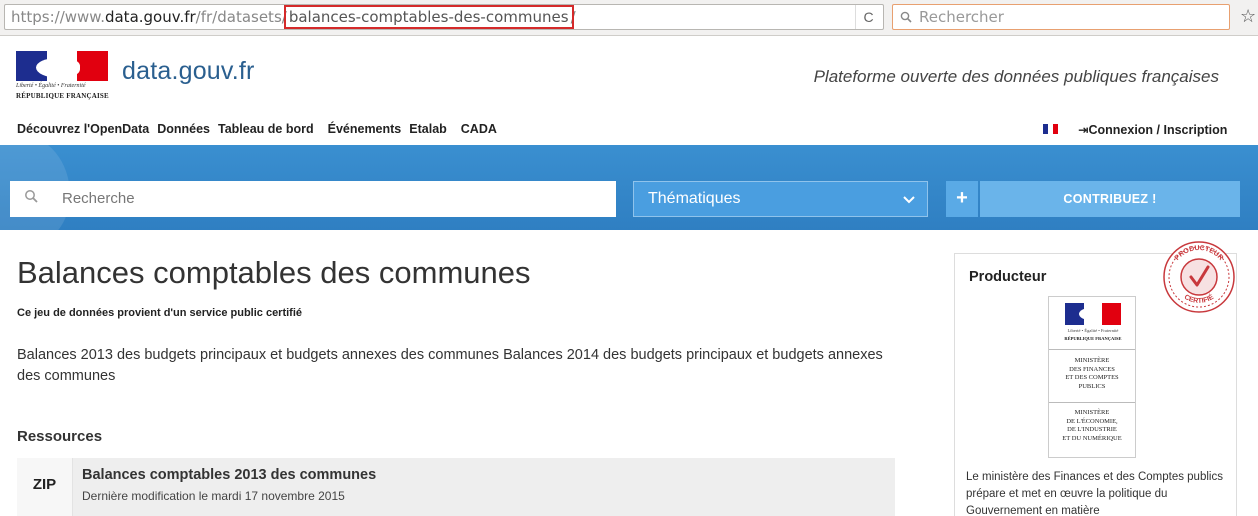 The width and height of the screenshot is (1258, 516). Describe the element at coordinates (961, 17) in the screenshot. I see `browser-search-placeholder: Rechercher` at that location.